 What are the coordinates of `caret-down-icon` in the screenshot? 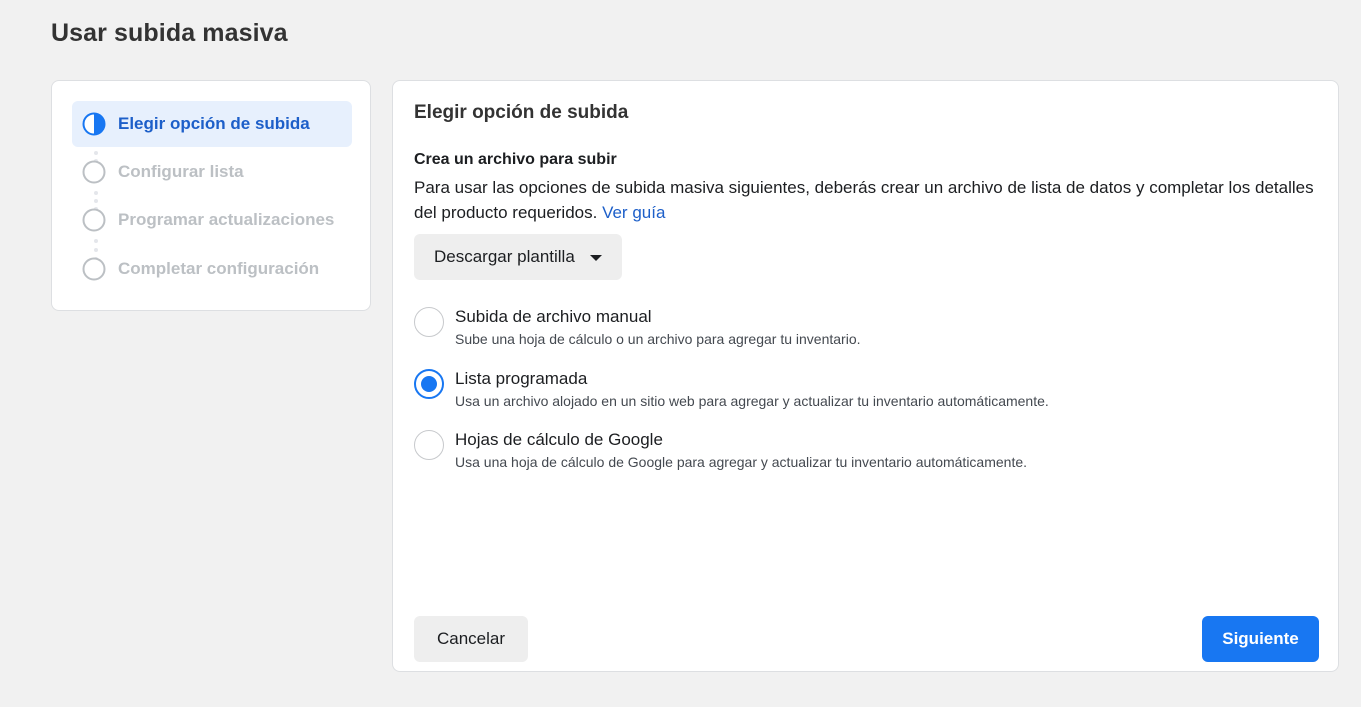 It's located at (595, 258).